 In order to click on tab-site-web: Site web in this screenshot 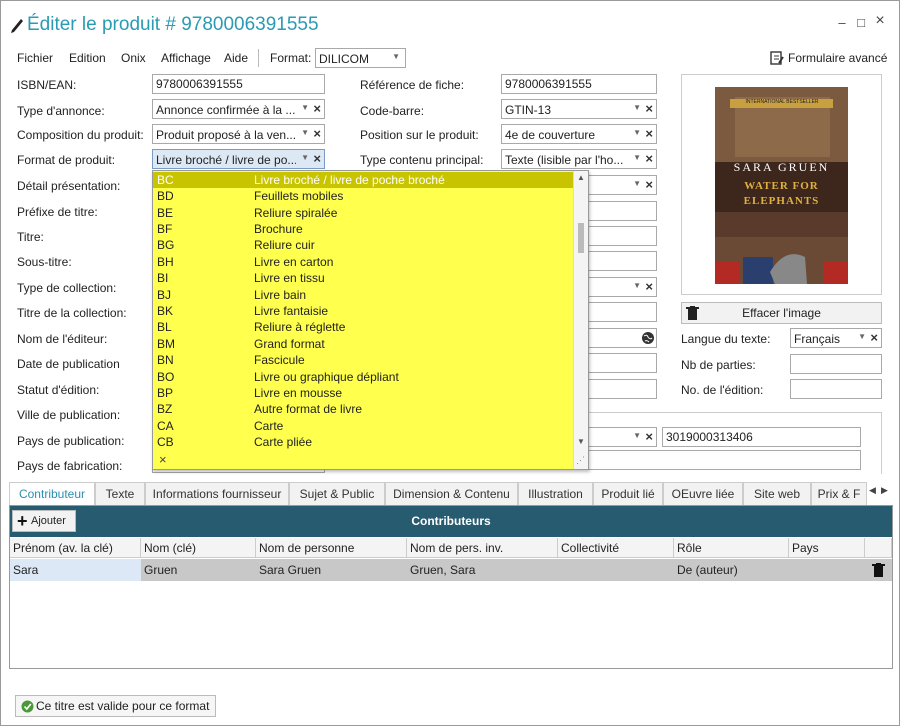, I will do `click(777, 494)`.